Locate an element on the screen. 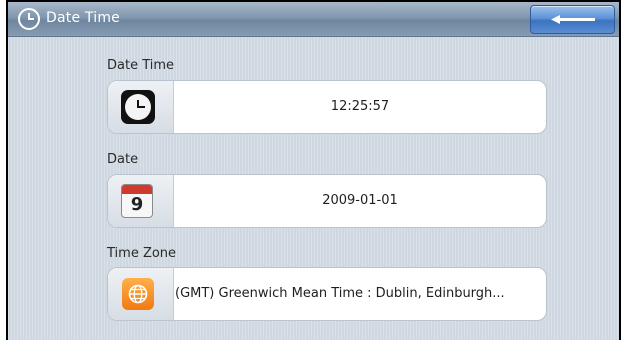 The width and height of the screenshot is (627, 340). time-zone-icon-box is located at coordinates (141, 294).